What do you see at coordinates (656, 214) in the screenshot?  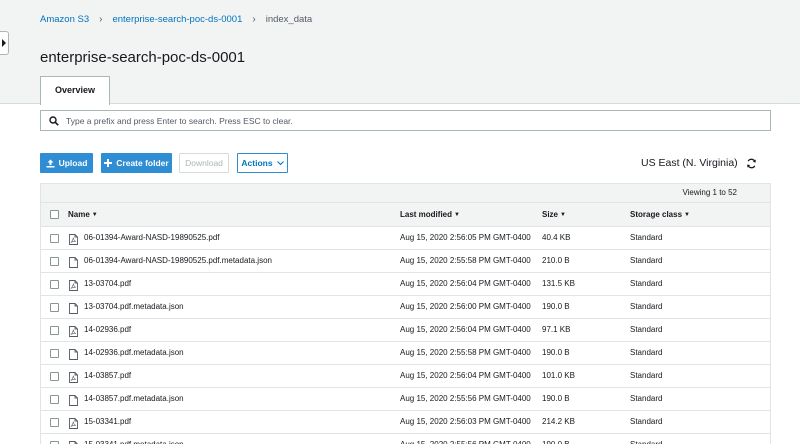 I see `column-class-label: Storage class` at bounding box center [656, 214].